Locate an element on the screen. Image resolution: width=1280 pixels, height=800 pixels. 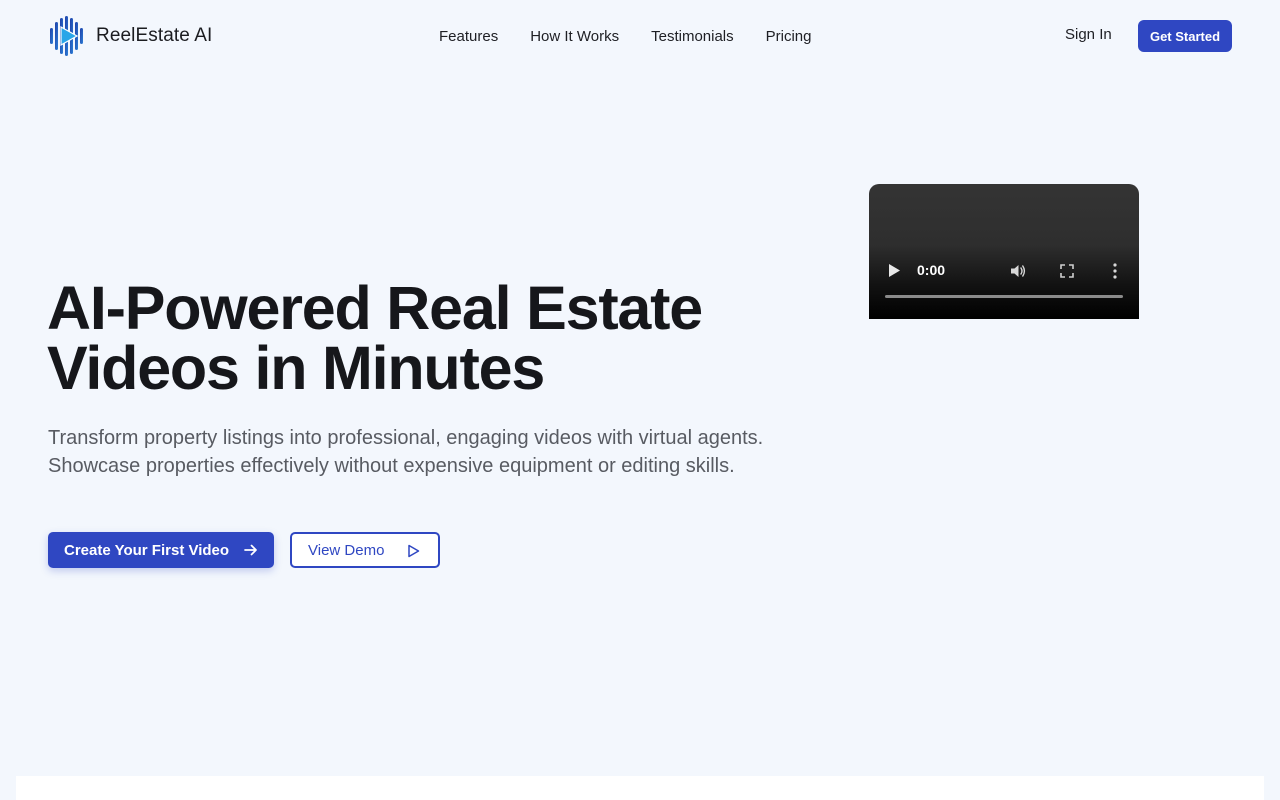
arrow-right-icon is located at coordinates (250, 550).